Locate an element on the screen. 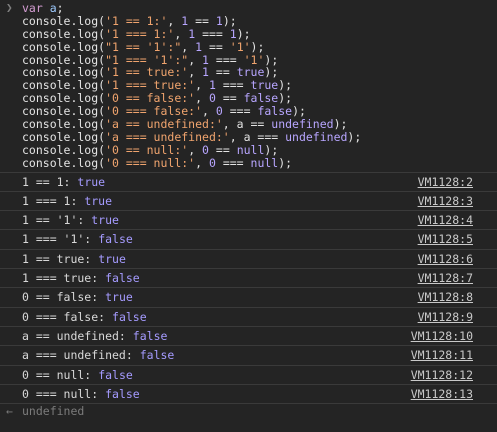 This screenshot has width=497, height=432. log-message: 1 == true: is located at coordinates (57, 258).